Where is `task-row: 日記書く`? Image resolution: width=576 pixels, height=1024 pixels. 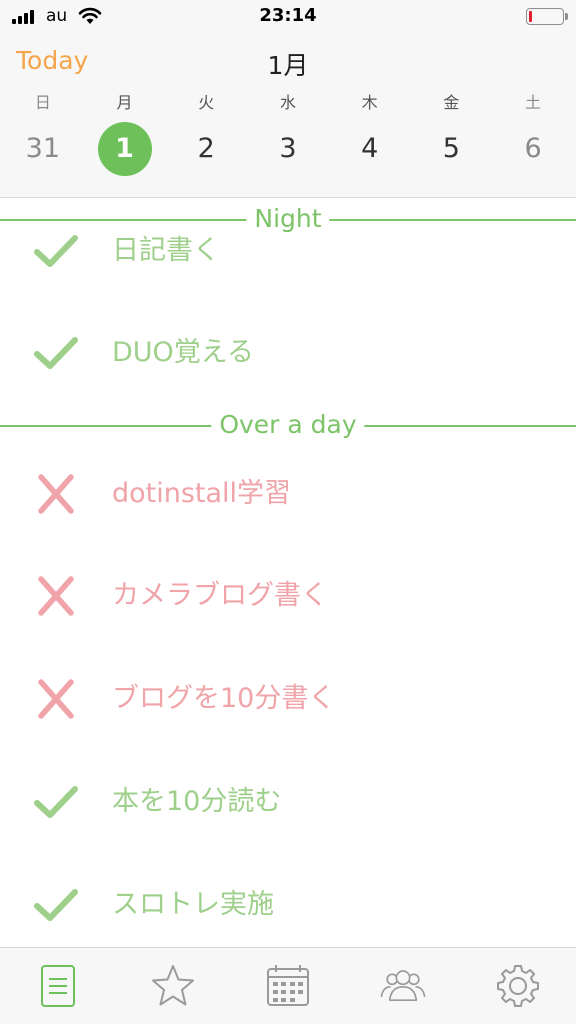
task-row: 日記書く is located at coordinates (288, 251).